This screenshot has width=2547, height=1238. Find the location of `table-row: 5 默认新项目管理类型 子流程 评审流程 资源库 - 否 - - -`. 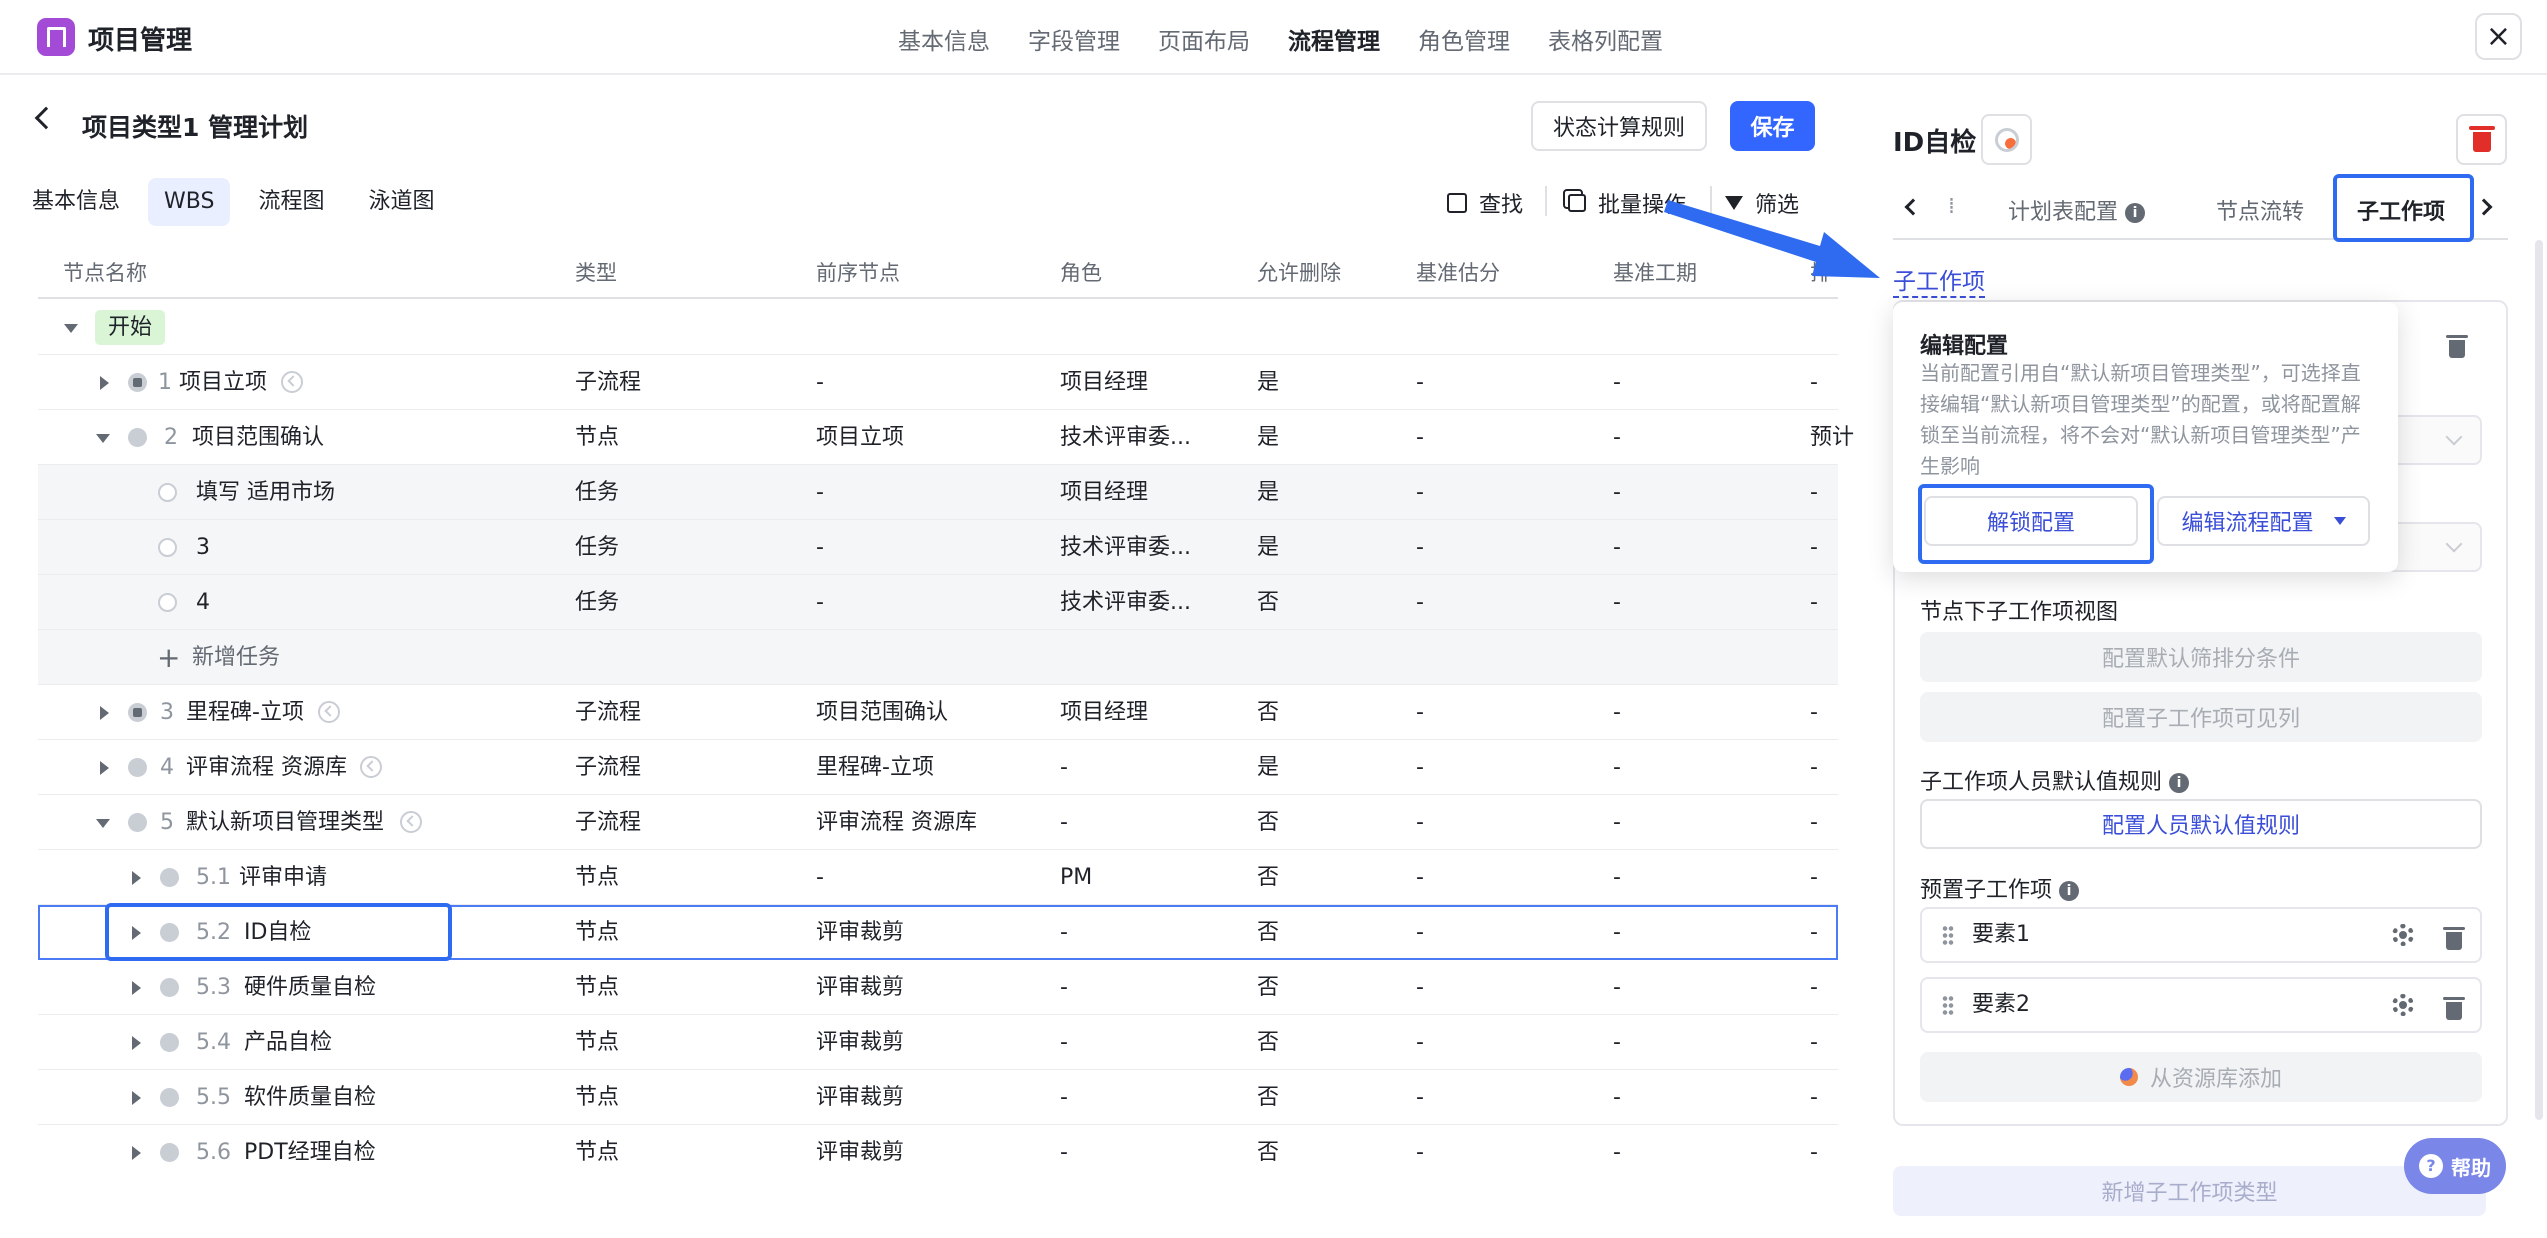

table-row: 5 默认新项目管理类型 子流程 评审流程 资源库 - 否 - - - is located at coordinates (938, 822).